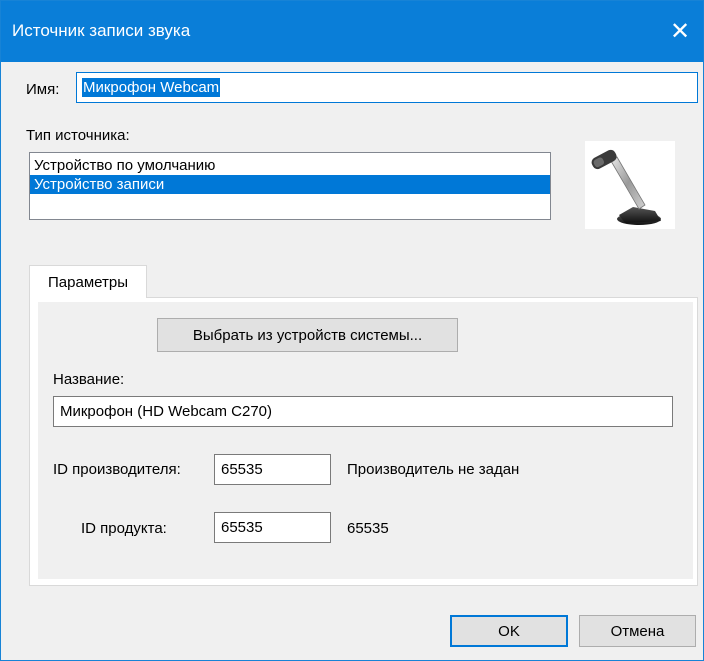 The width and height of the screenshot is (704, 661). I want to click on close-icon: ✕, so click(680, 31).